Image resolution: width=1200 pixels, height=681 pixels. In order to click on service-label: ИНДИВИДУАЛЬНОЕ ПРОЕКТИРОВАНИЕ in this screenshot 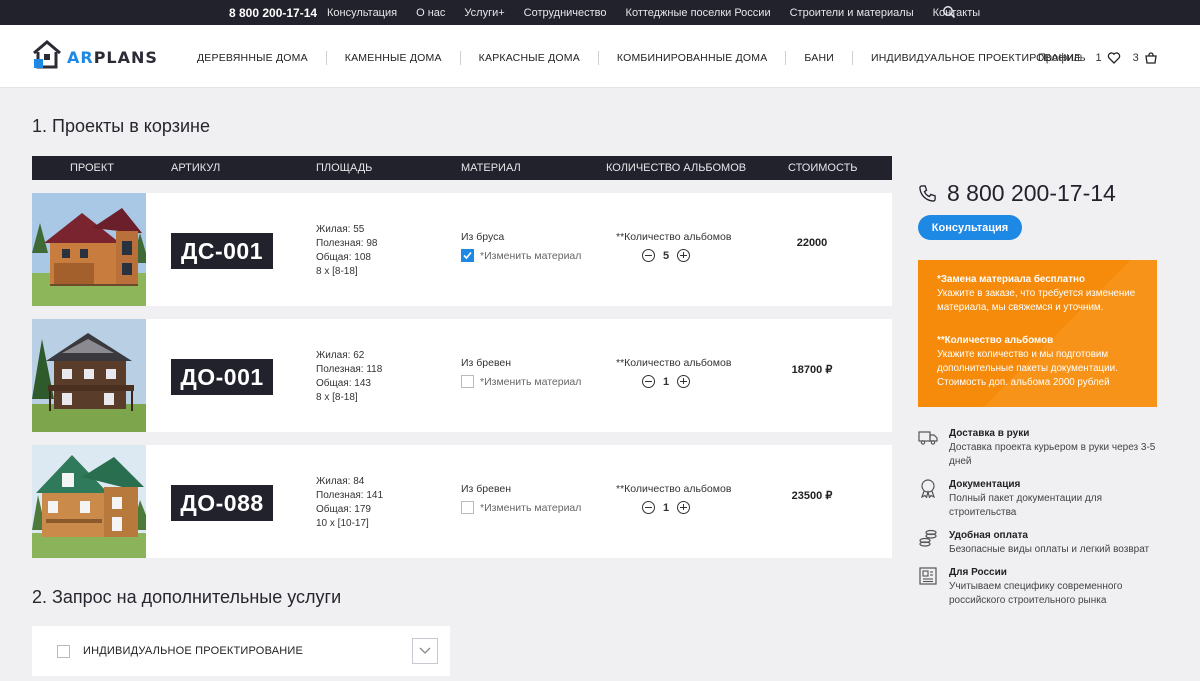, I will do `click(193, 651)`.